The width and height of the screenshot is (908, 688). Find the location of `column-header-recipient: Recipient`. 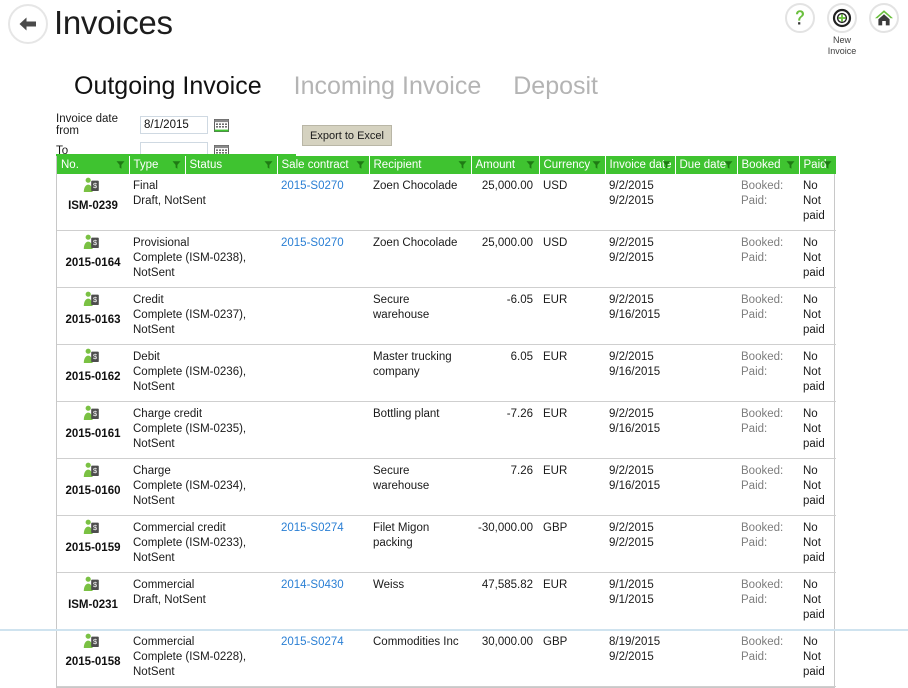

column-header-recipient: Recipient is located at coordinates (420, 165).